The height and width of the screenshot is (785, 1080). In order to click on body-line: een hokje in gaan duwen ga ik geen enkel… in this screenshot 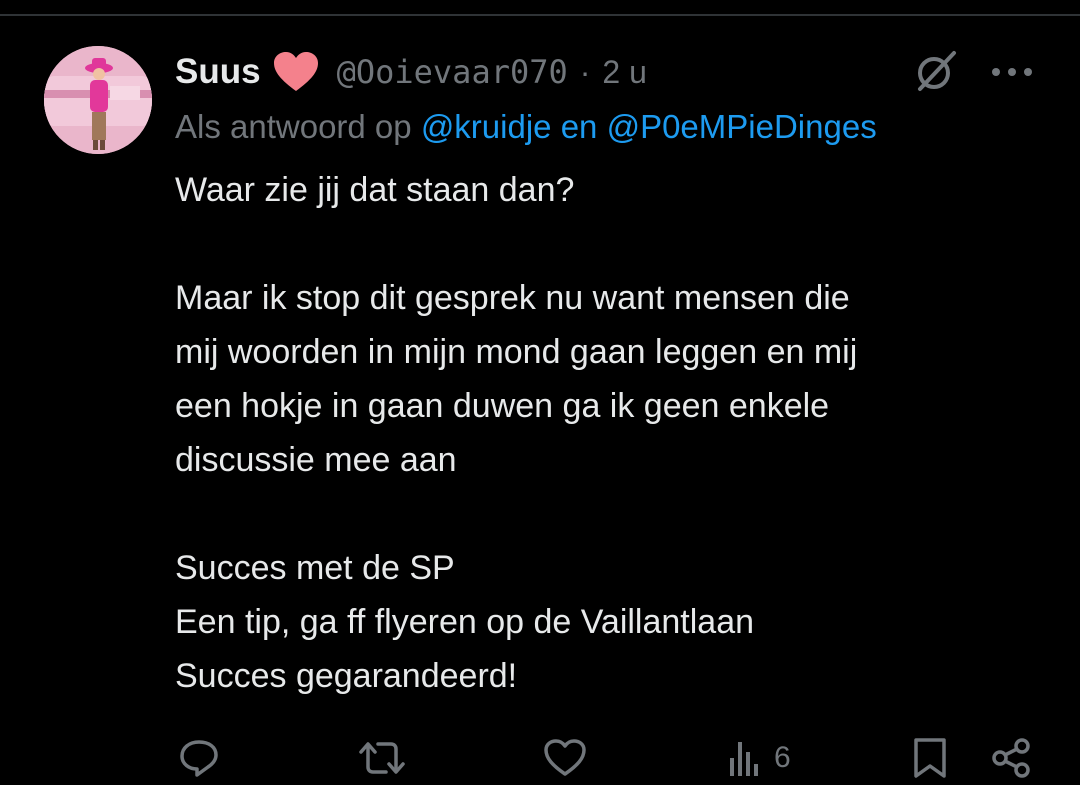, I will do `click(502, 406)`.